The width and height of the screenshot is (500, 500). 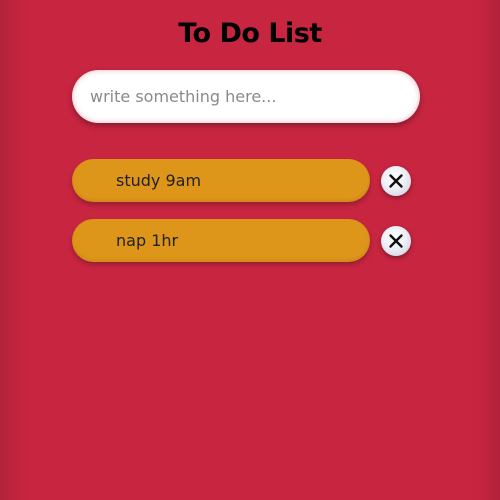 What do you see at coordinates (221, 240) in the screenshot?
I see `todo-item-pill: nap 1hr` at bounding box center [221, 240].